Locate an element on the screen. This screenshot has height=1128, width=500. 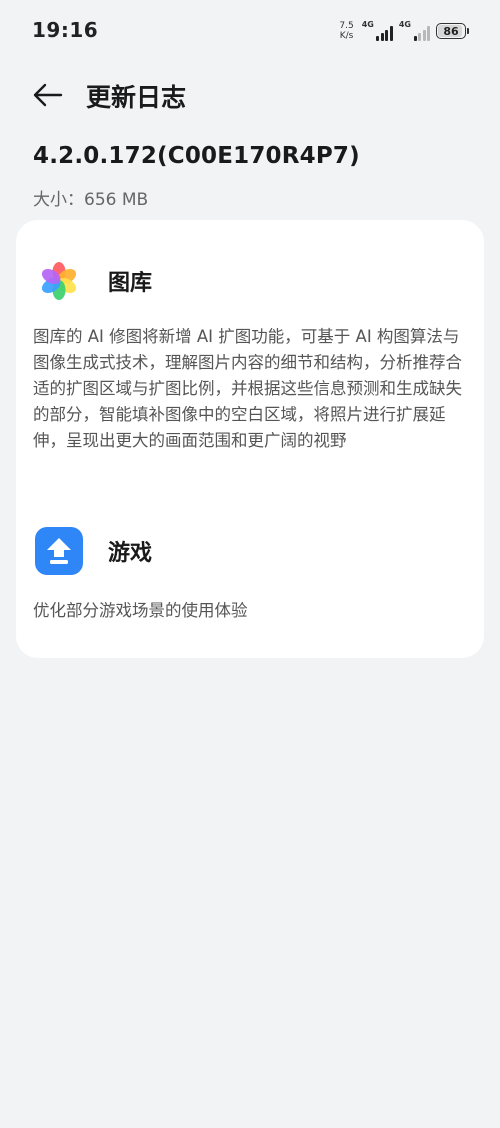
signal-icon-sim1: 4G is located at coordinates (377, 31).